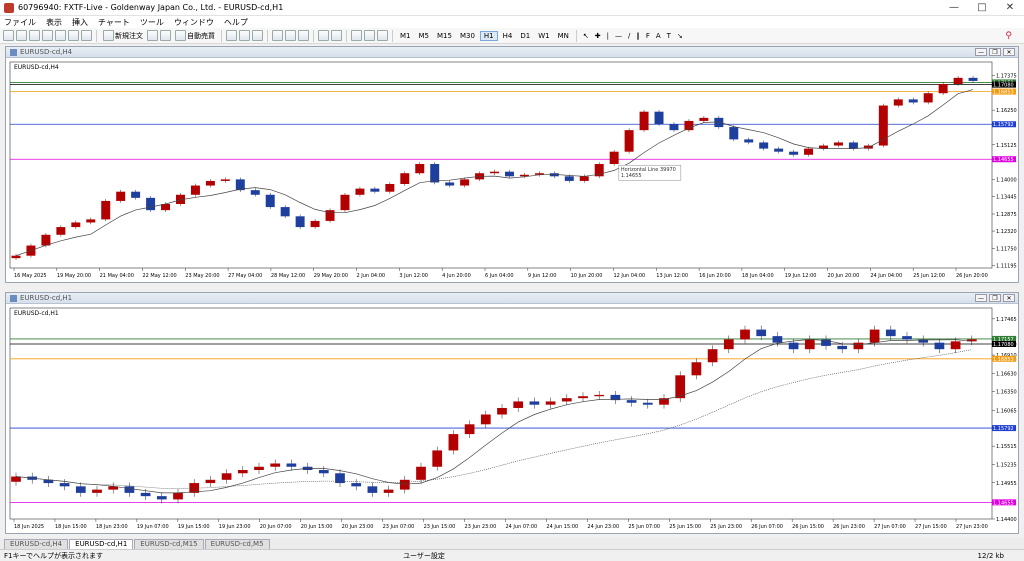  I want to click on new-order-icon, so click(108, 35).